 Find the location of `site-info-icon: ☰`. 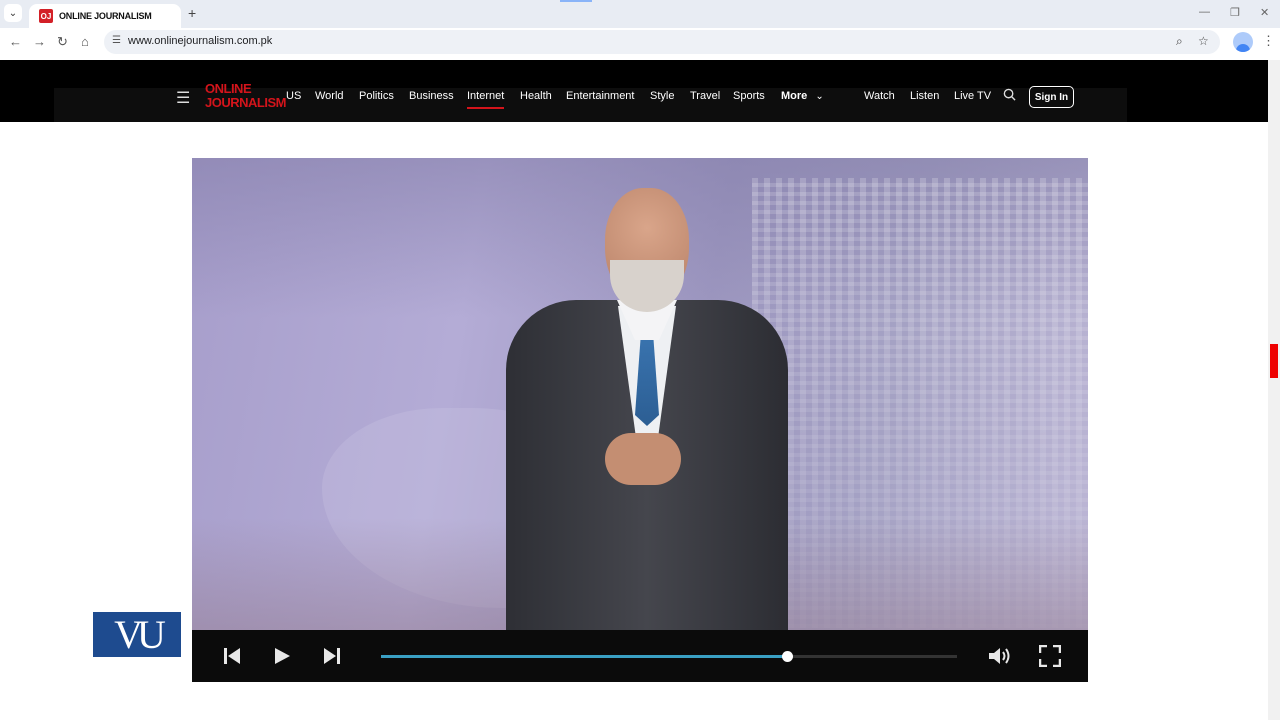

site-info-icon: ☰ is located at coordinates (116, 40).